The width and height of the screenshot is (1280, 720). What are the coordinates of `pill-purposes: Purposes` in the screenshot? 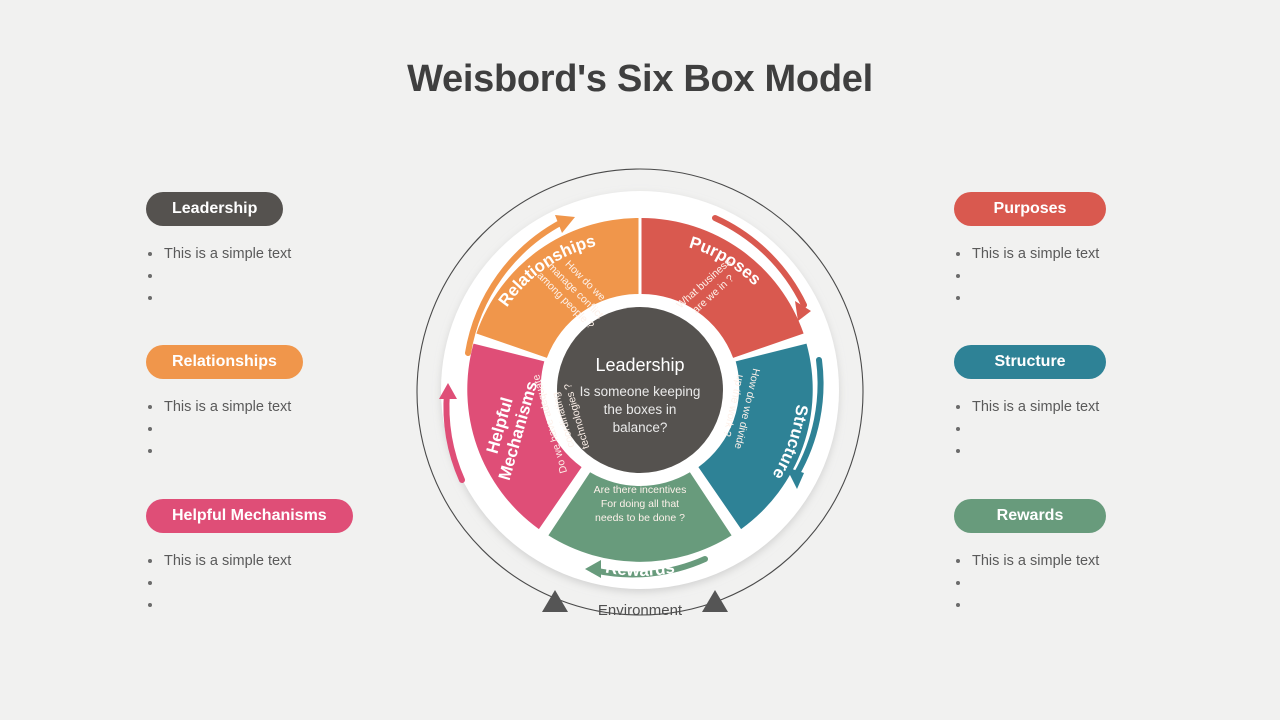 It's located at (1030, 209).